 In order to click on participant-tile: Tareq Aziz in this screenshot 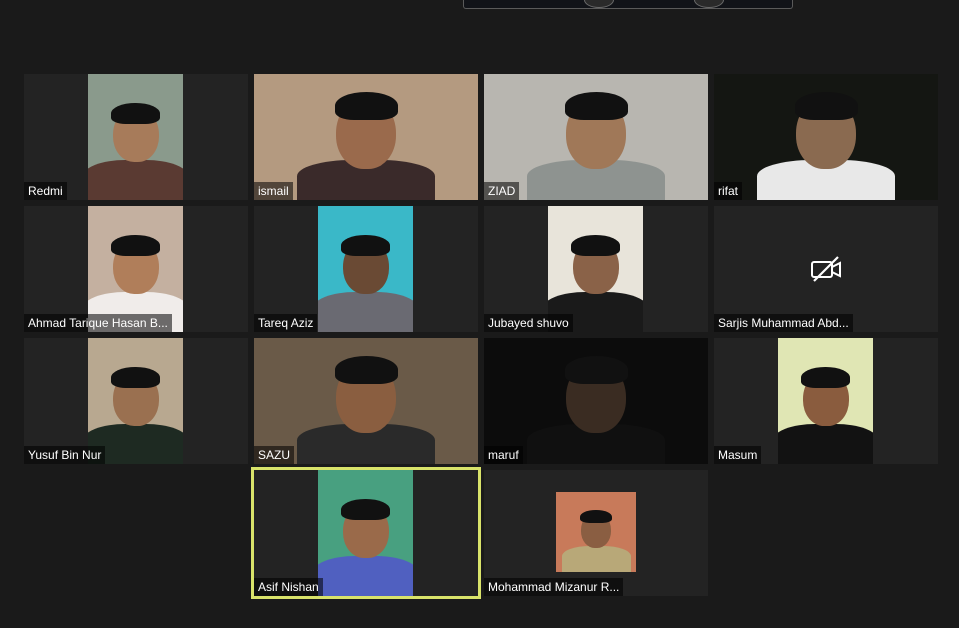, I will do `click(366, 269)`.